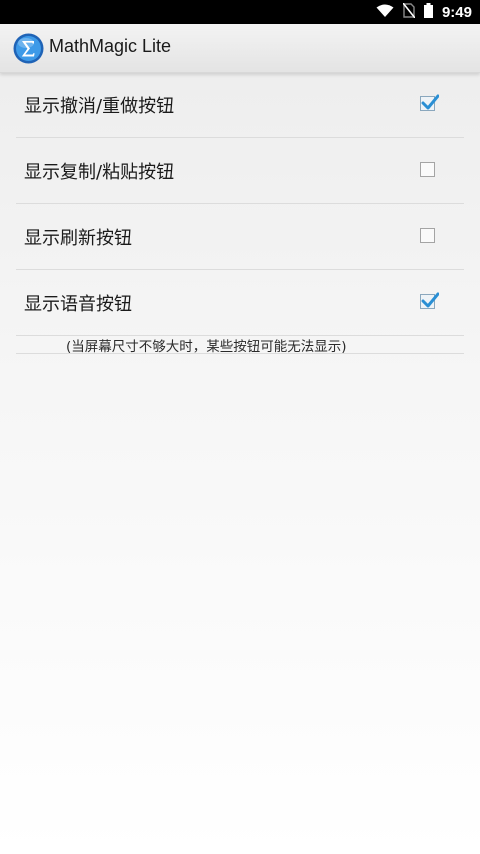 The image size is (480, 854). What do you see at coordinates (78, 238) in the screenshot?
I see `pref-label: 显示刷新按钮` at bounding box center [78, 238].